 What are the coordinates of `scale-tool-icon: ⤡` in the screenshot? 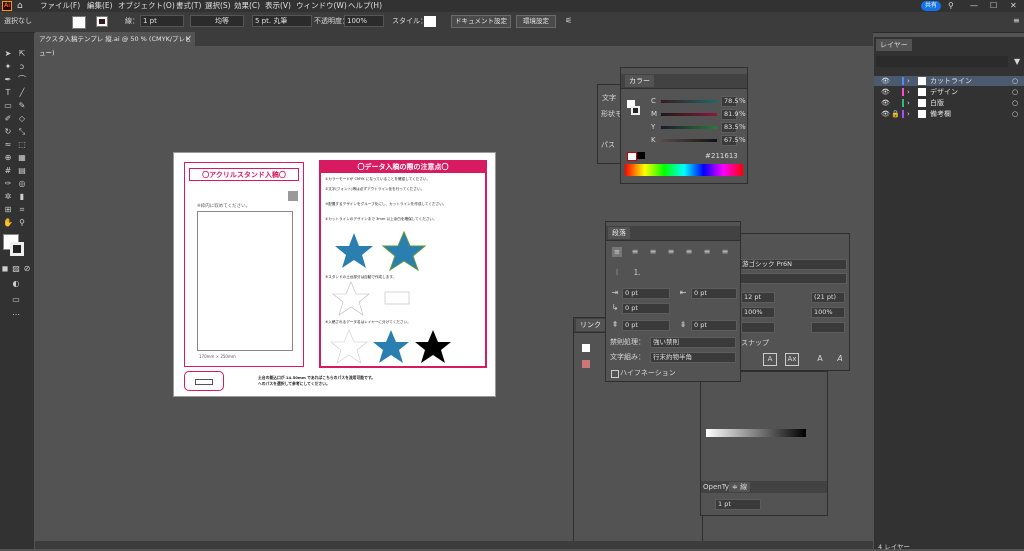 It's located at (22, 132).